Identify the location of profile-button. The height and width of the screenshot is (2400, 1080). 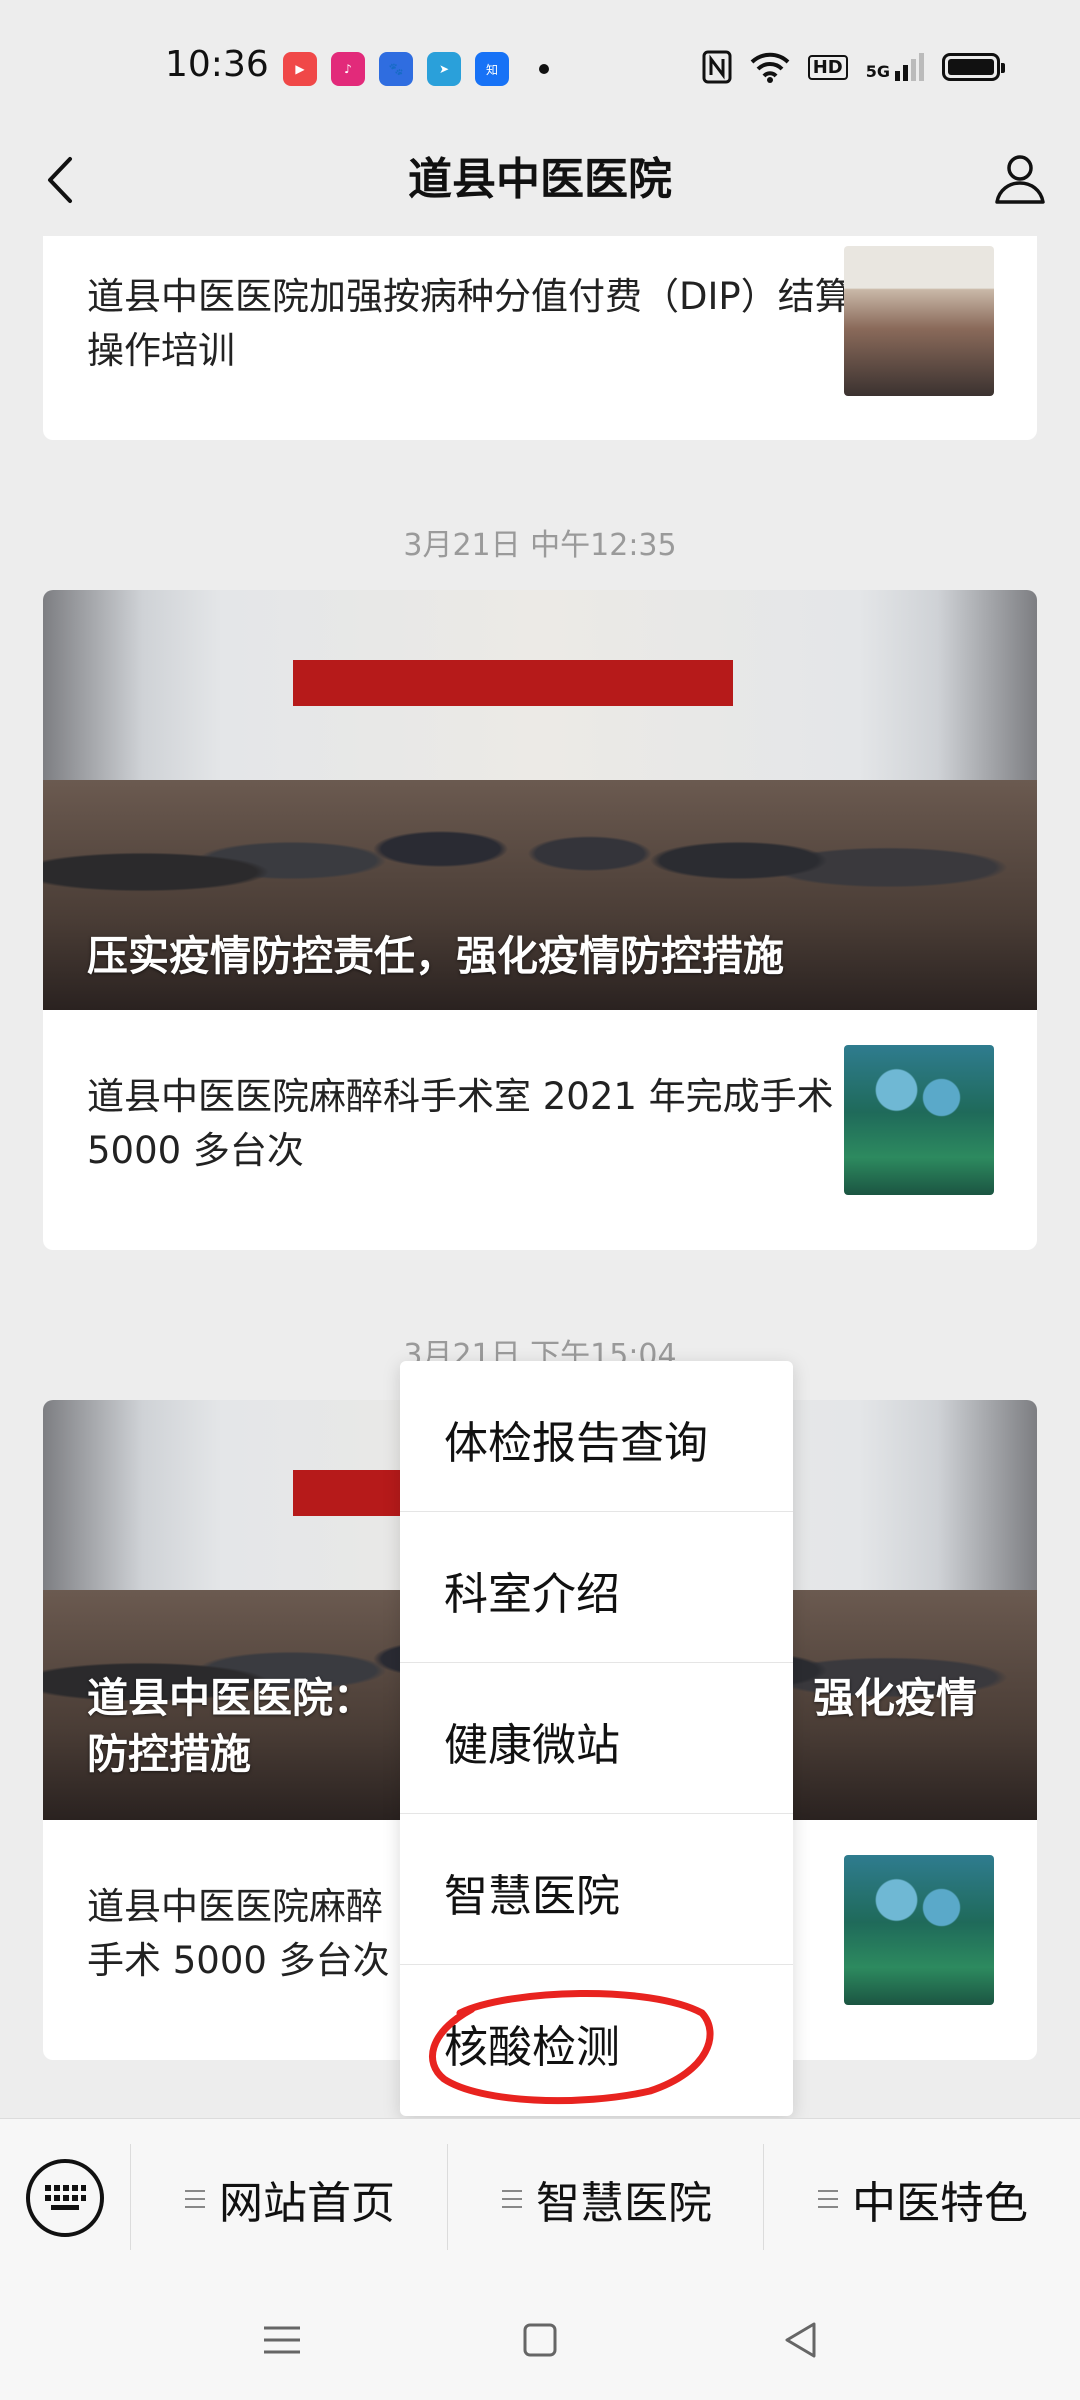
(1020, 178).